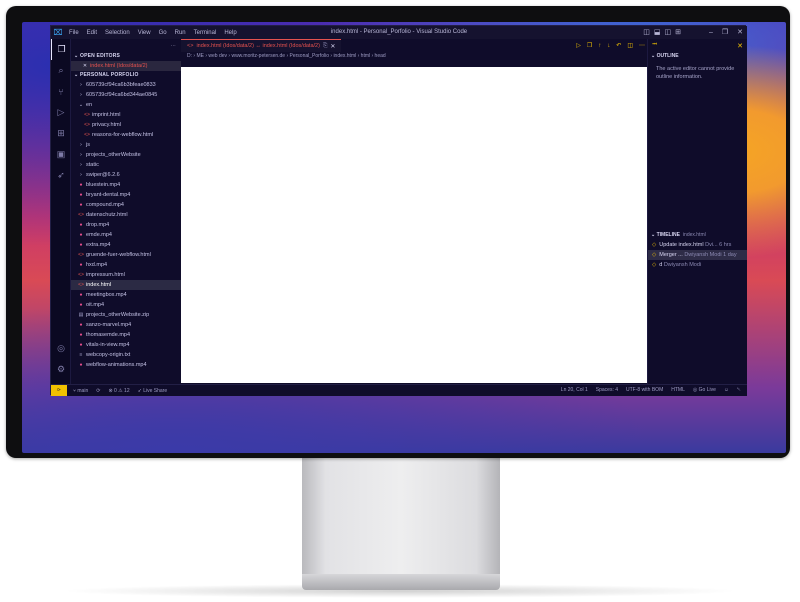 The height and width of the screenshot is (602, 800). Describe the element at coordinates (59, 390) in the screenshot. I see `remote-indicator-icon: ⪧` at that location.